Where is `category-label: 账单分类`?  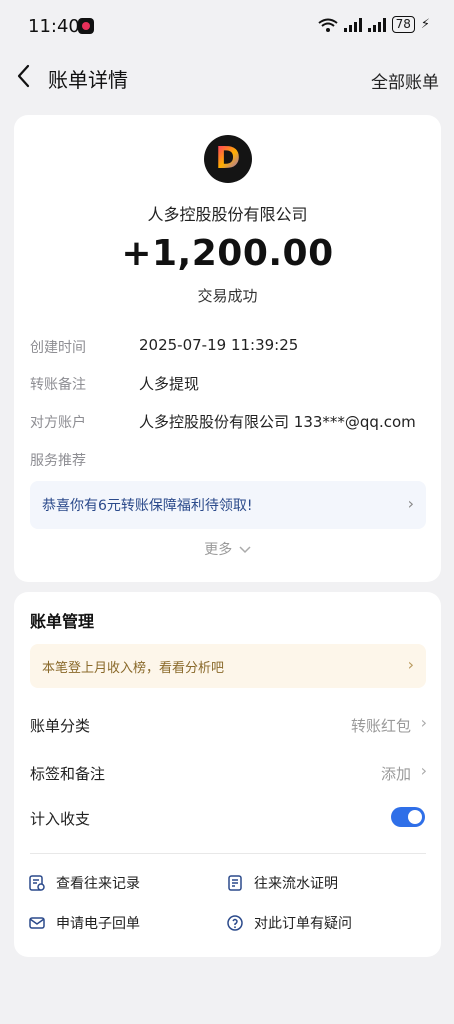
category-label: 账单分类 is located at coordinates (60, 726).